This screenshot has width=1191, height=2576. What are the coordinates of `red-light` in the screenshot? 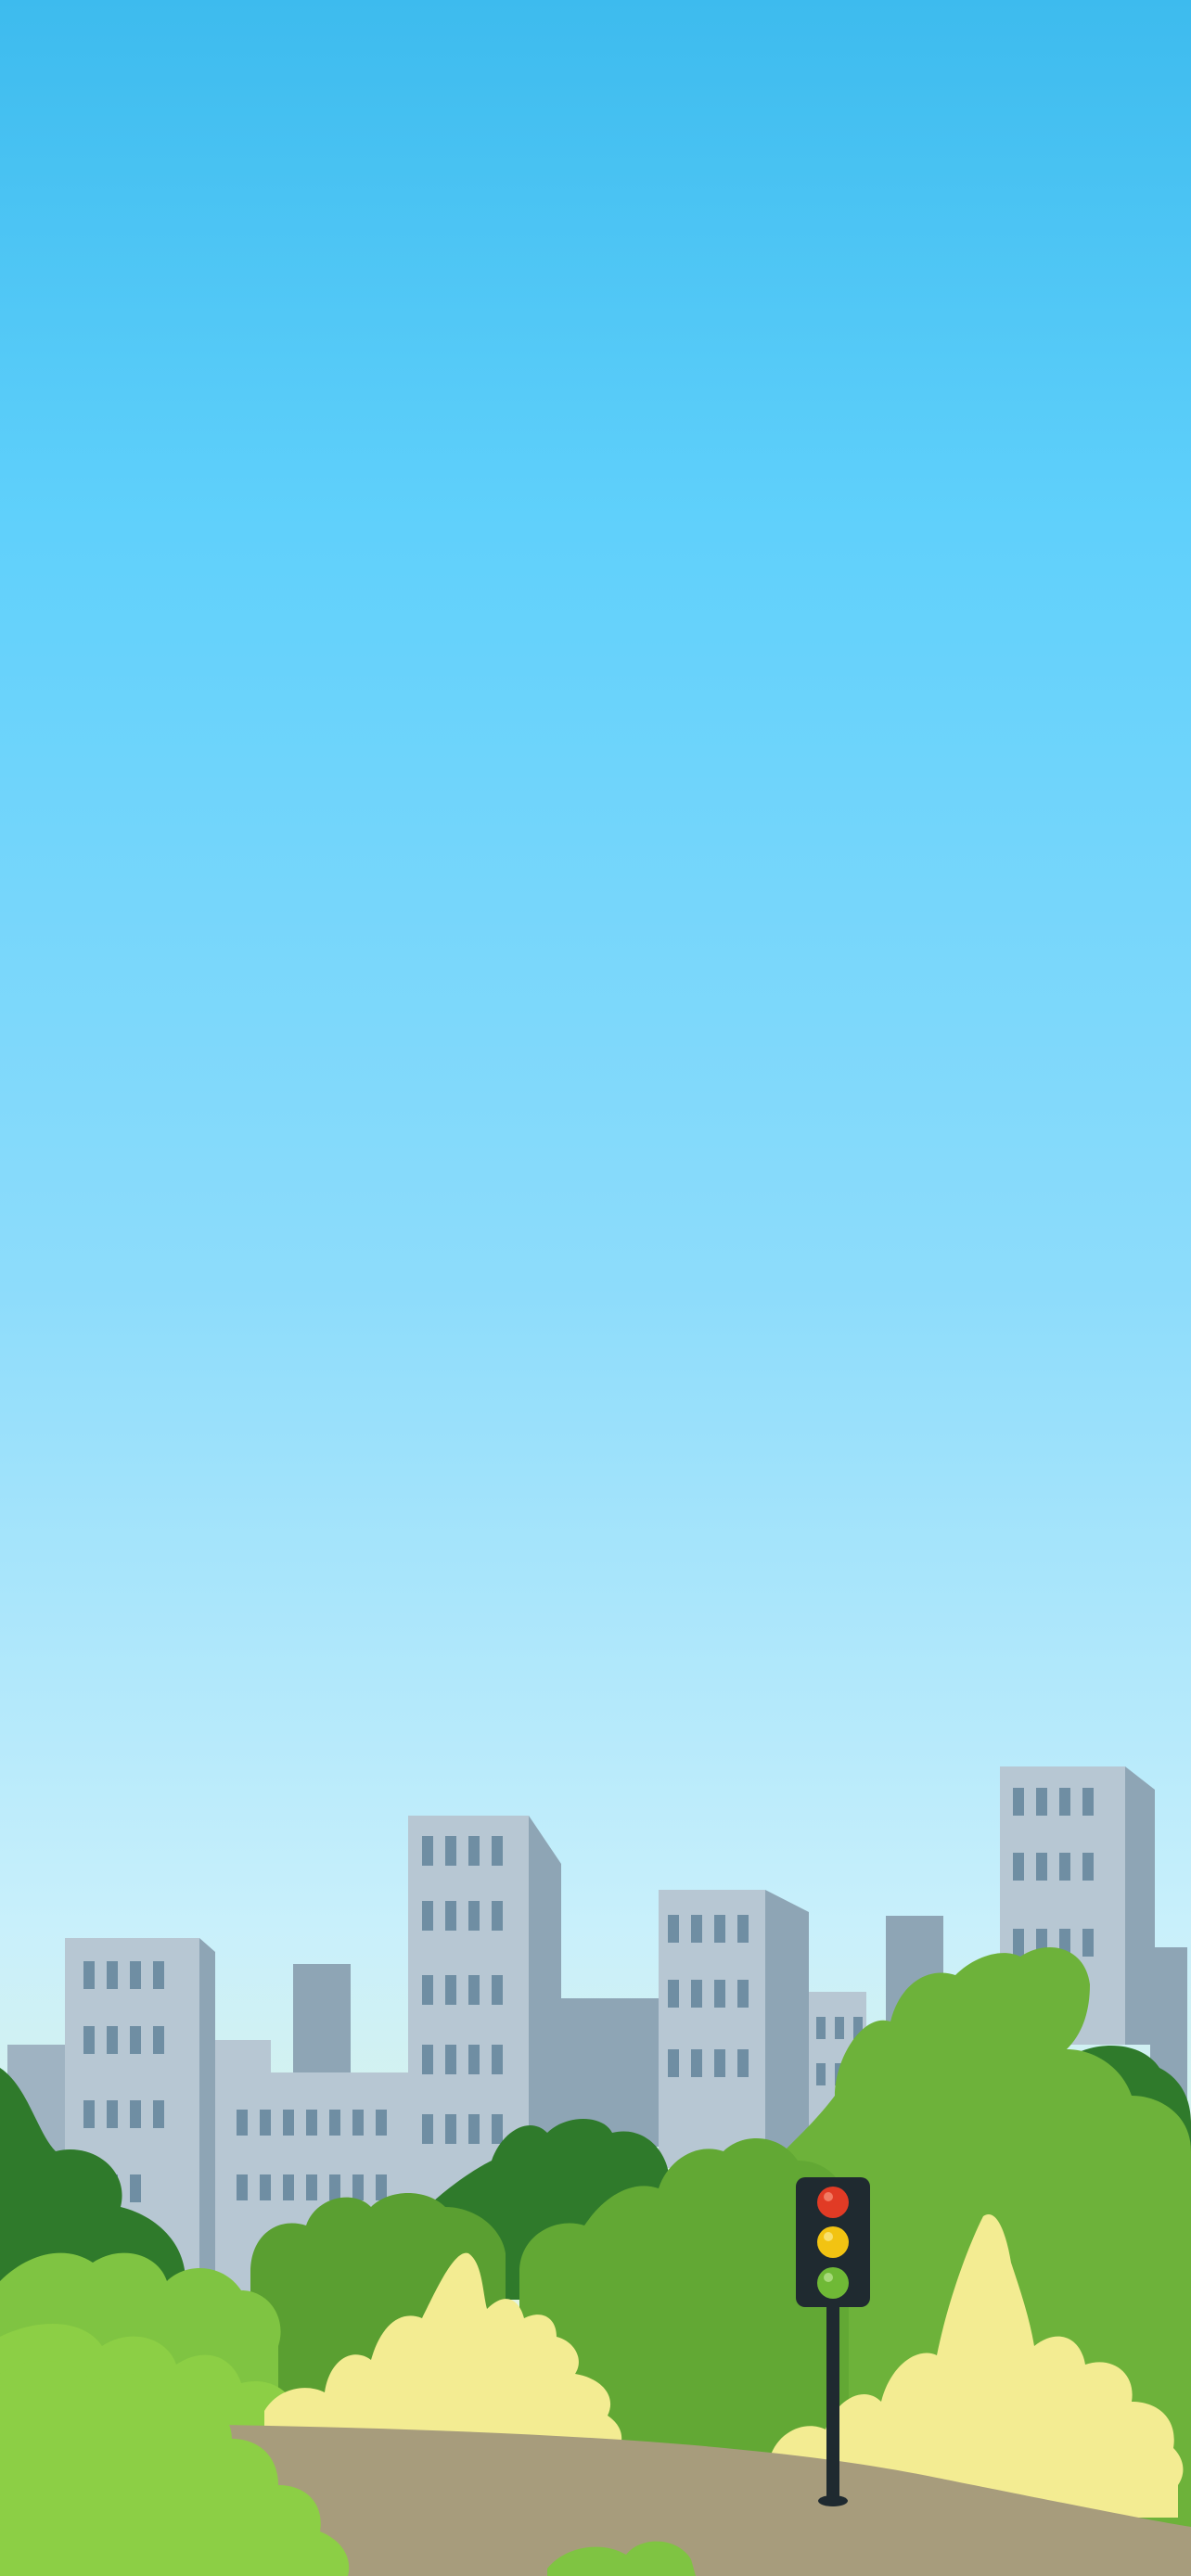 It's located at (833, 2203).